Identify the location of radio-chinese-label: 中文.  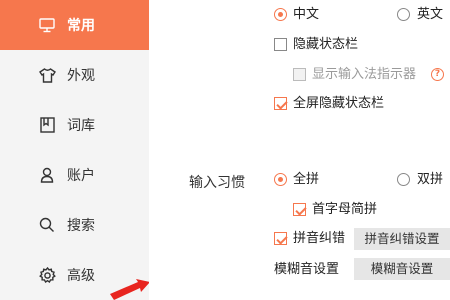
(306, 14).